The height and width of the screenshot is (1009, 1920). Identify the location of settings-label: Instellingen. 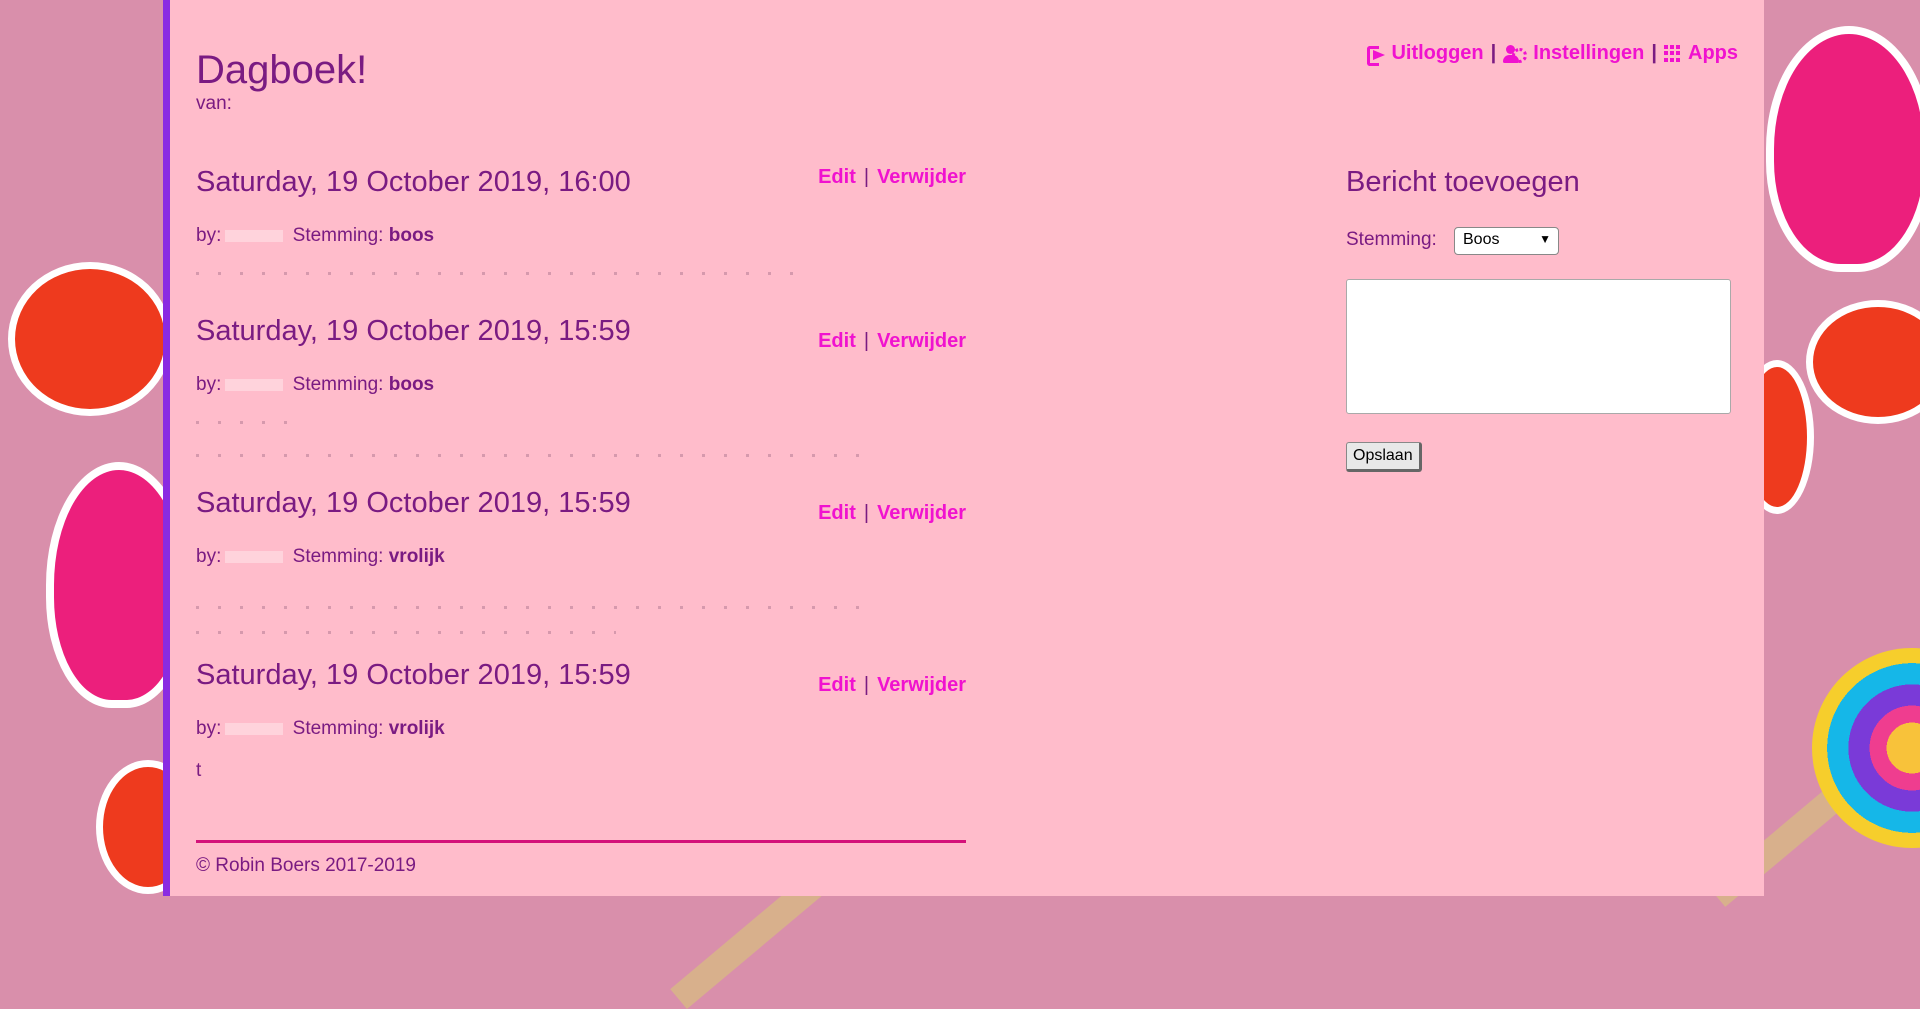
(1589, 53).